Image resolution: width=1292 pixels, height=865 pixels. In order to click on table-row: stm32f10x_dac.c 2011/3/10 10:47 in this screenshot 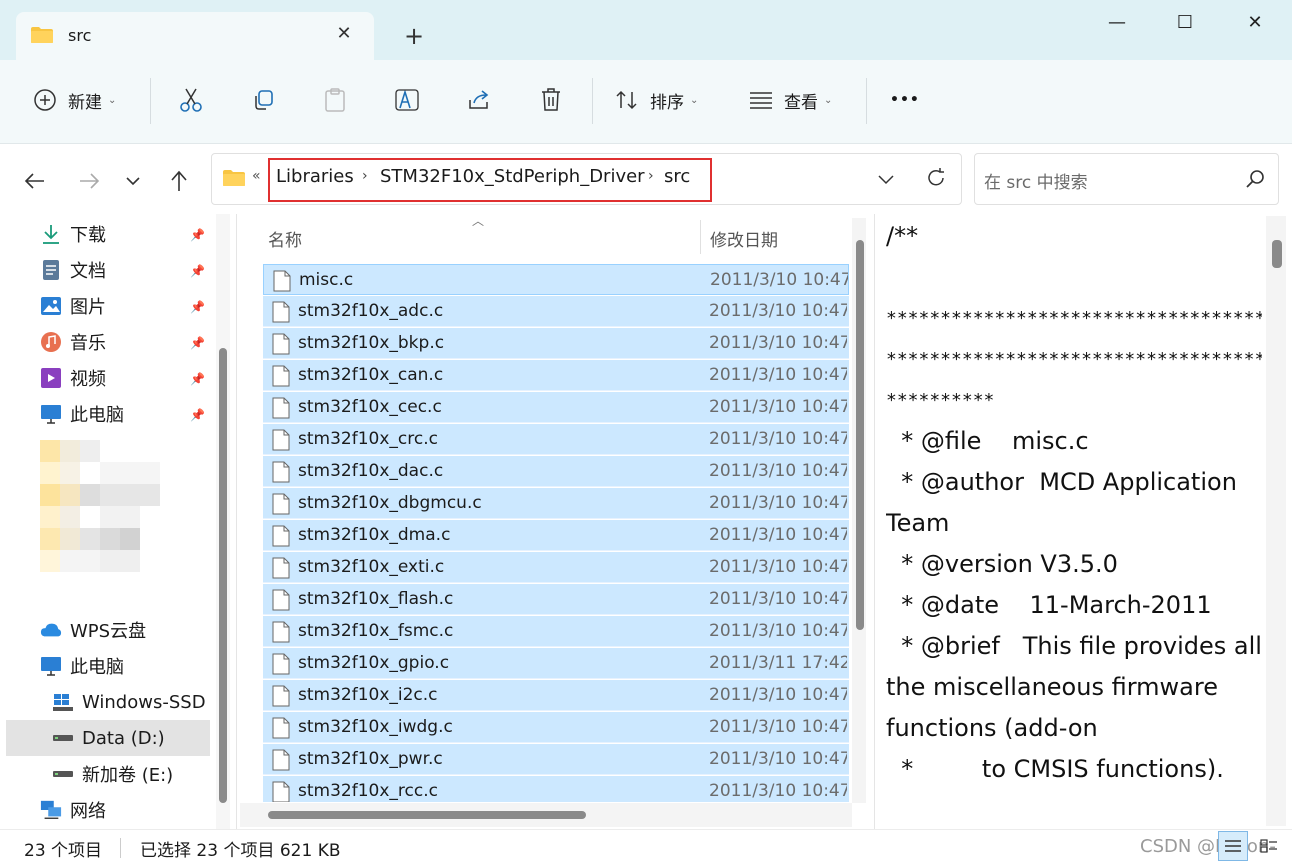, I will do `click(556, 471)`.